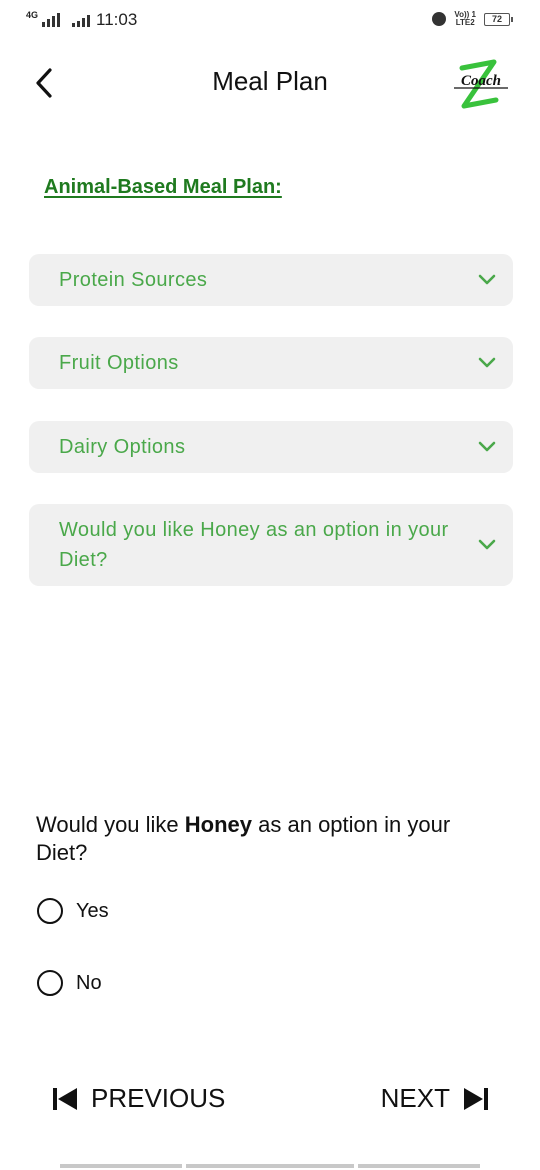 This screenshot has height=1170, width=540. Describe the element at coordinates (65, 1098) in the screenshot. I see `skip-previous-icon` at that location.